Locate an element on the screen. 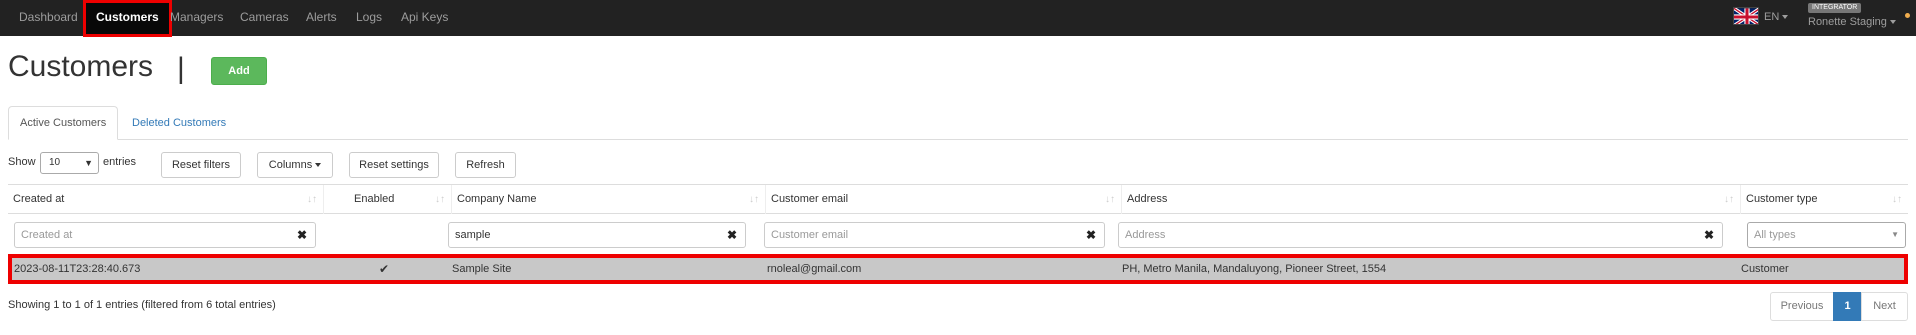 This screenshot has width=1916, height=335. pagination-previous: Previous is located at coordinates (1802, 306).